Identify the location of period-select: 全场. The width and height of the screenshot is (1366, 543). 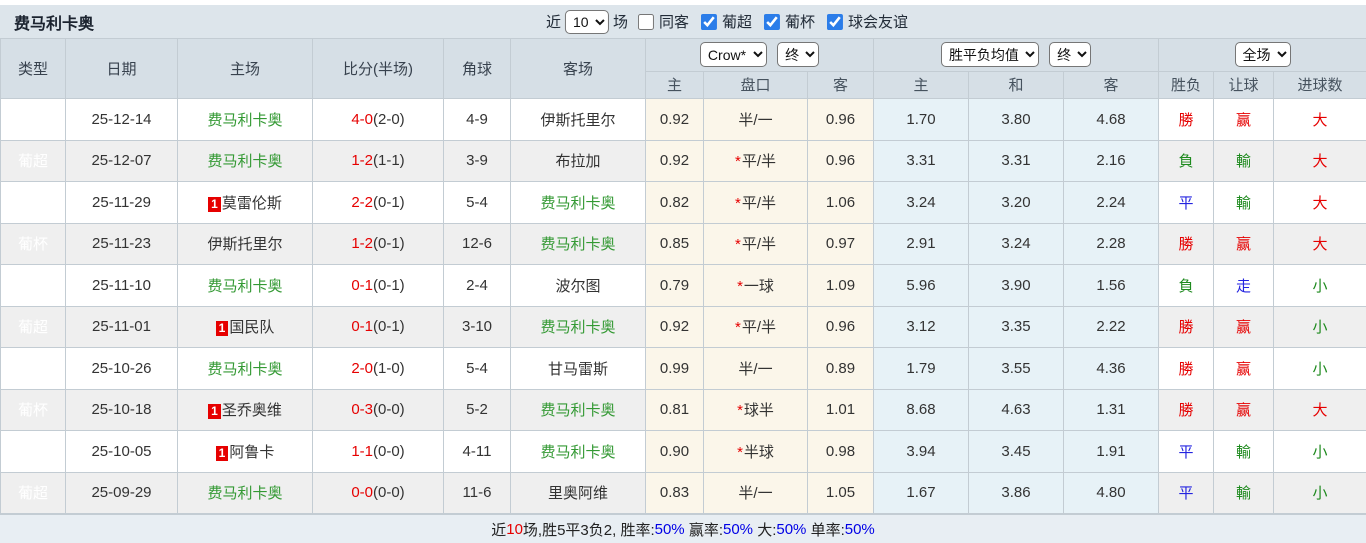
(1262, 55).